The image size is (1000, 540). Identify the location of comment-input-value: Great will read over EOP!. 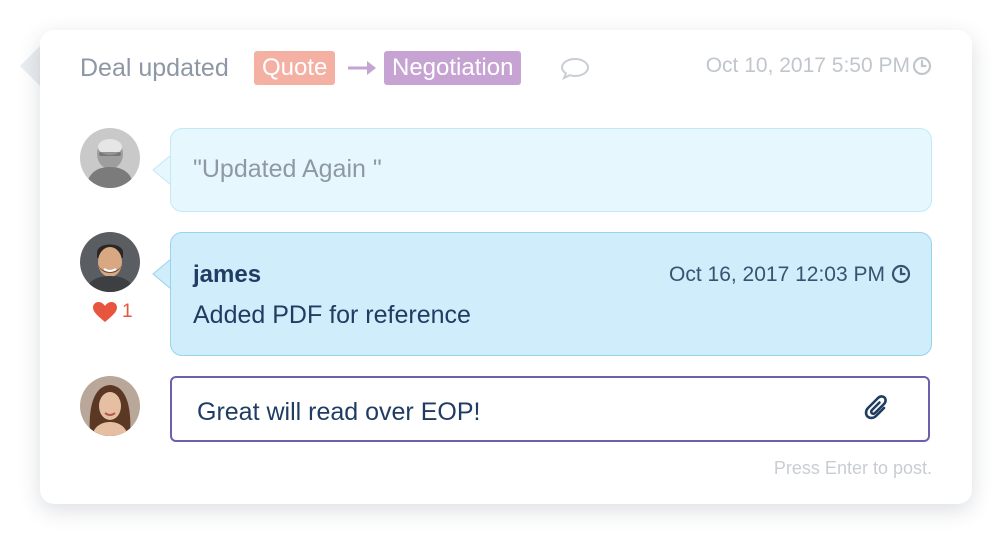
(338, 412).